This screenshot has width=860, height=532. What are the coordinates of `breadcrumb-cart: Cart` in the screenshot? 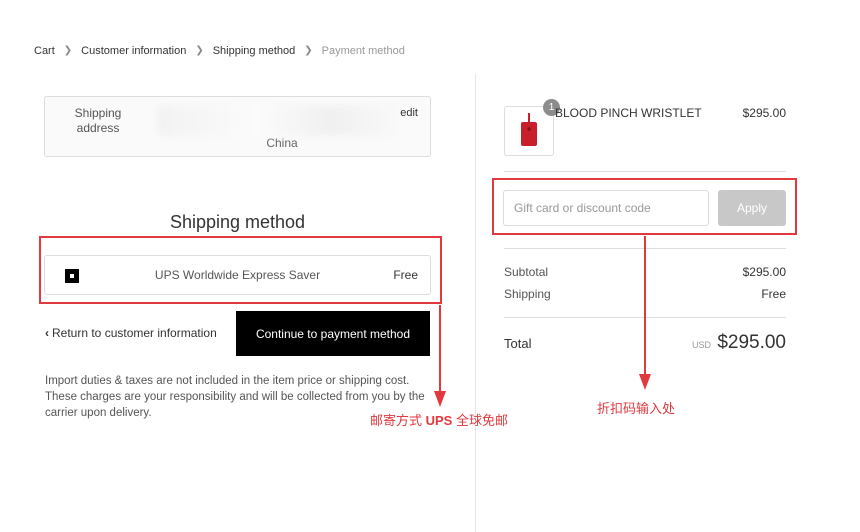 It's located at (44, 51).